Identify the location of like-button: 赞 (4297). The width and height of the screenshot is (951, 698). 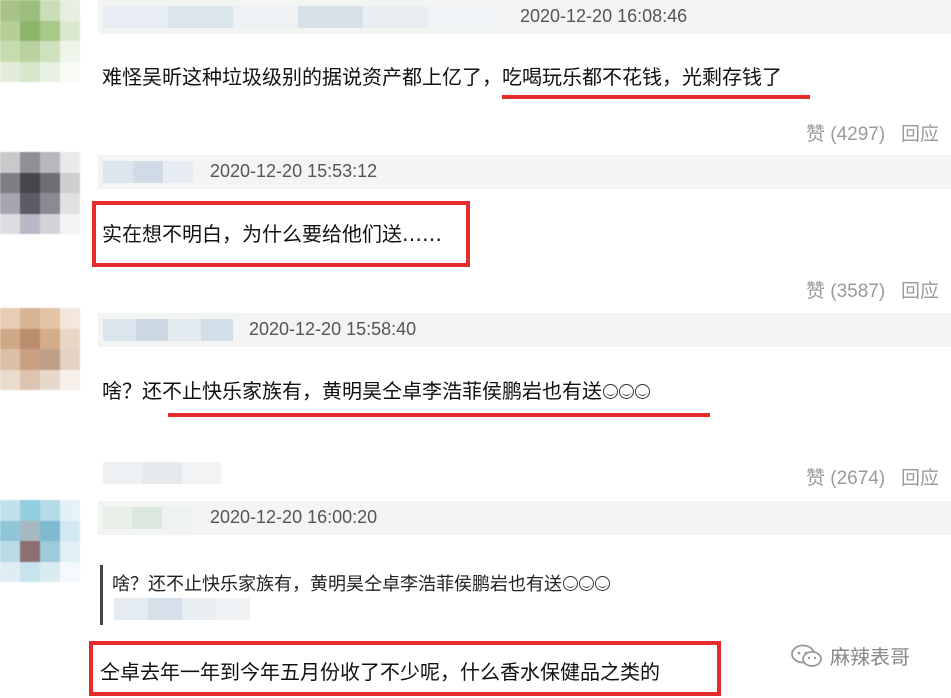
(845, 132).